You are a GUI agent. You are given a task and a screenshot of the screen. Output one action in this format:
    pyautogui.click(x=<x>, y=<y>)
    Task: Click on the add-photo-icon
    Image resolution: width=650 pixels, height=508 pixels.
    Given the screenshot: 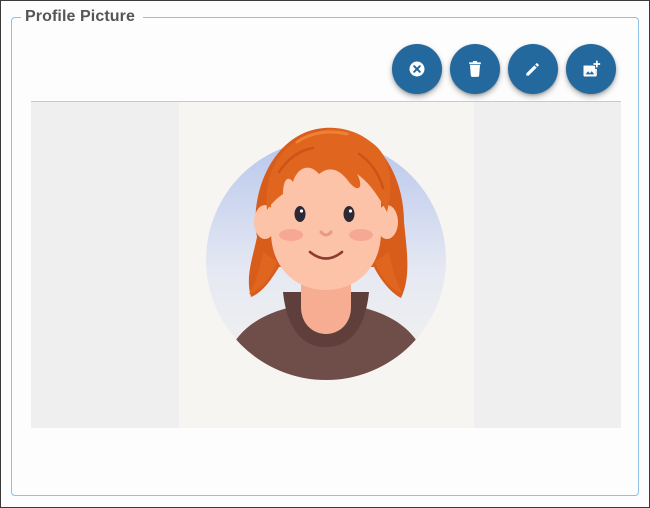 What is the action you would take?
    pyautogui.click(x=592, y=68)
    